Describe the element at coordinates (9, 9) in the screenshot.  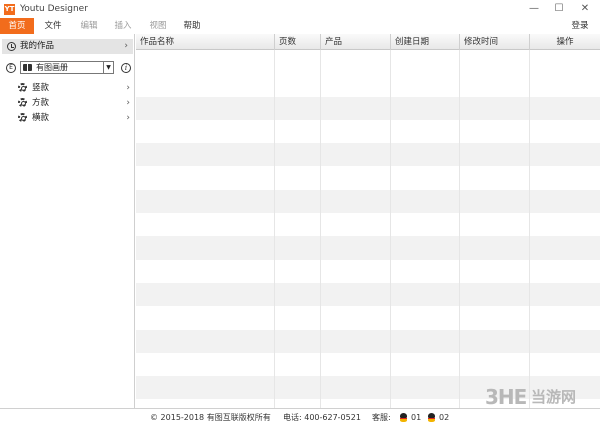
I see `app-logo-icon: YT` at that location.